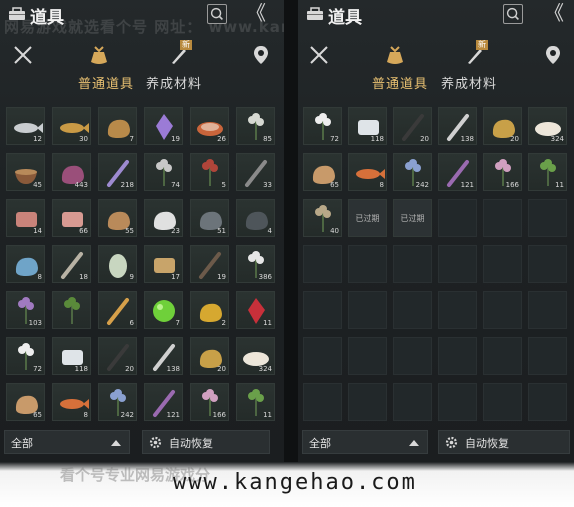 Image resolution: width=574 pixels, height=507 pixels. Describe the element at coordinates (25, 310) in the screenshot. I see `item-slot: 103` at that location.